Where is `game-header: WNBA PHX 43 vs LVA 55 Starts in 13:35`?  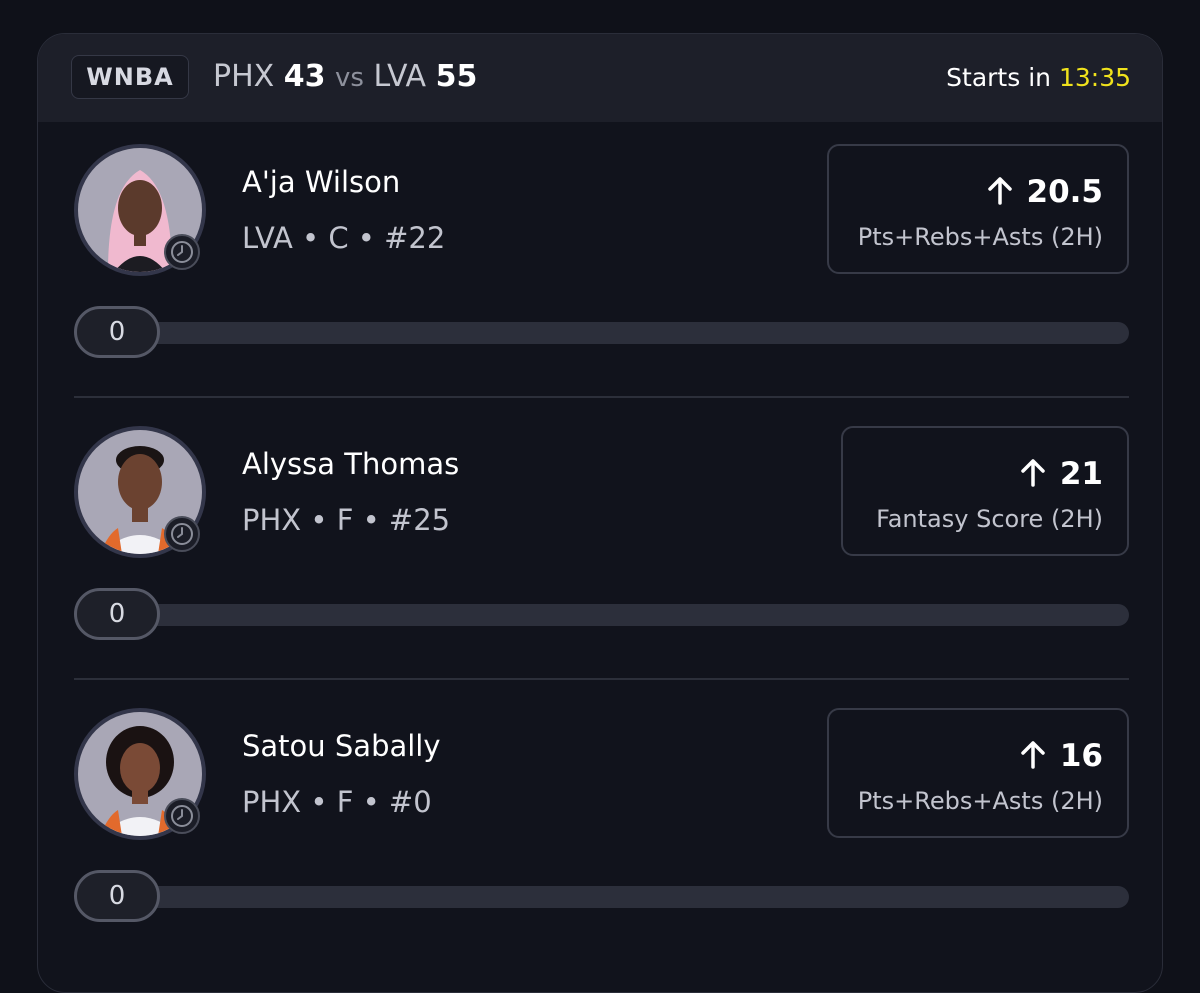
game-header: WNBA PHX 43 vs LVA 55 Starts in 13:35 is located at coordinates (600, 78).